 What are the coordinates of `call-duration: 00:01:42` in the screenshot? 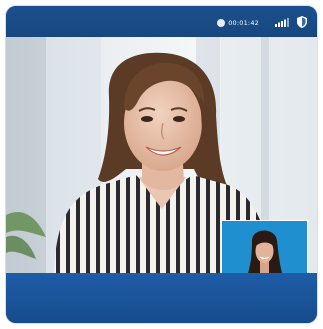 It's located at (243, 22).